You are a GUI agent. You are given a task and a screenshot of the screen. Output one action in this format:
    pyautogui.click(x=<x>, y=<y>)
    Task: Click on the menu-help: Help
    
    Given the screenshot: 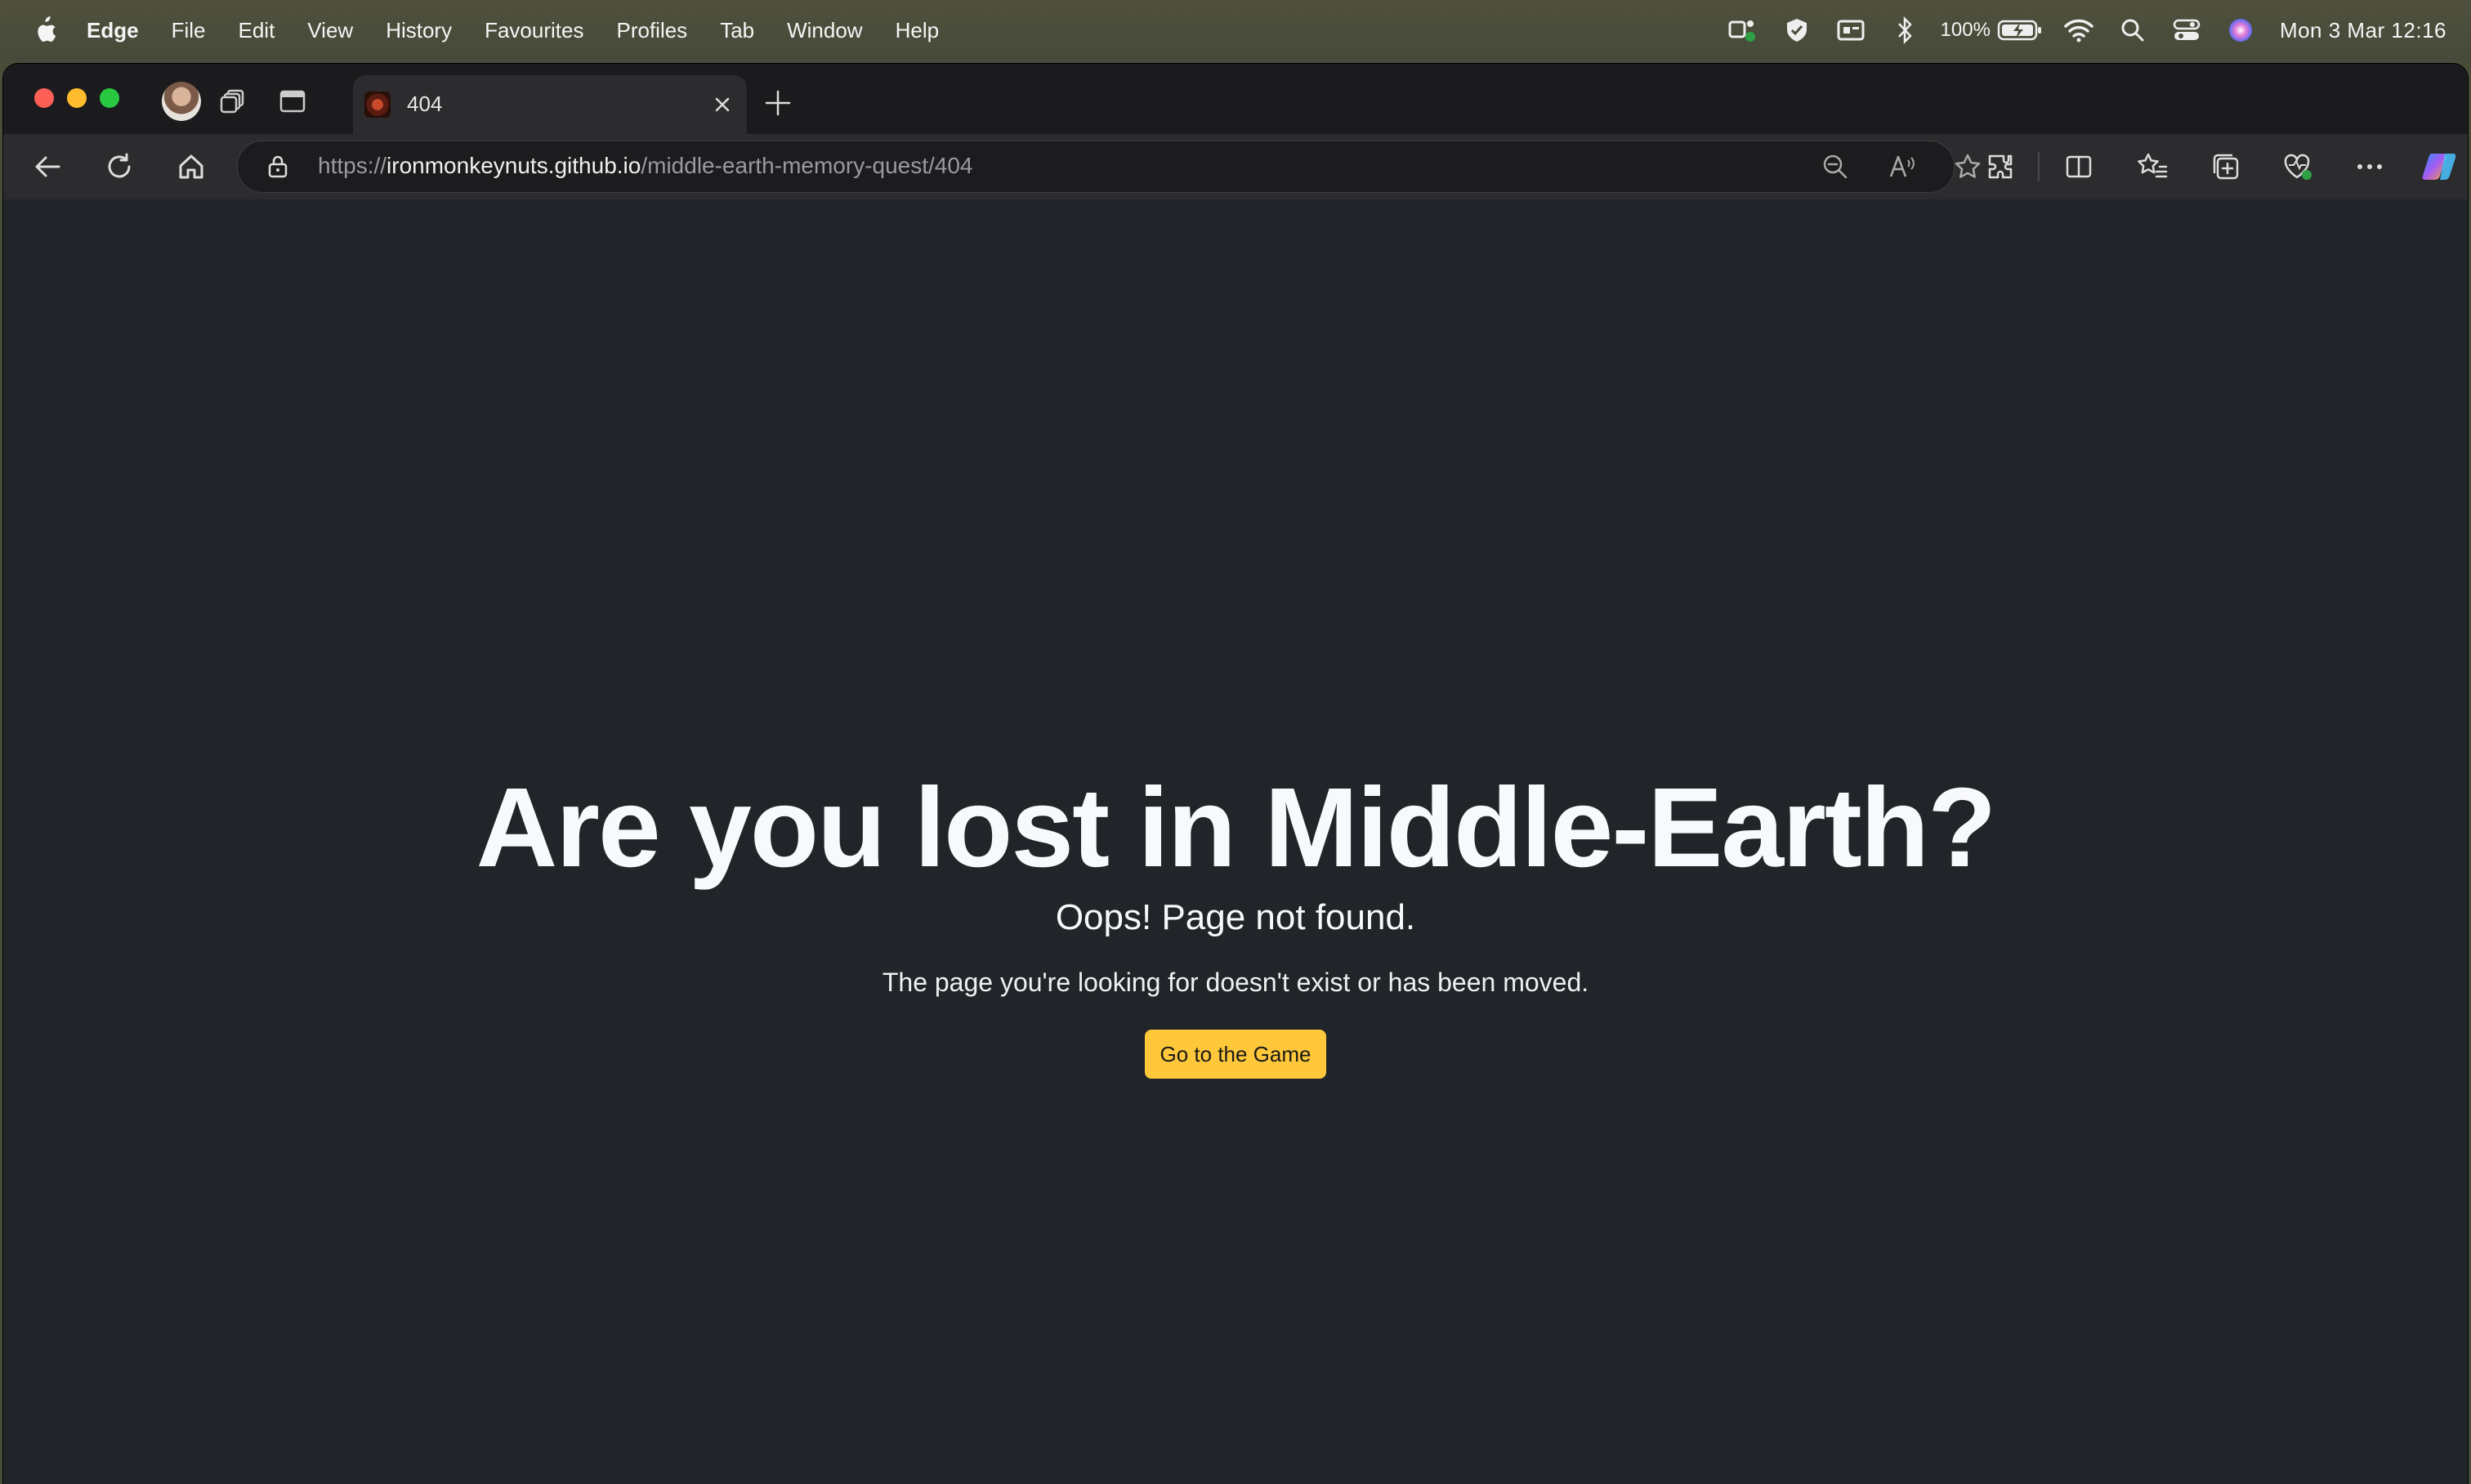 What is the action you would take?
    pyautogui.click(x=918, y=30)
    